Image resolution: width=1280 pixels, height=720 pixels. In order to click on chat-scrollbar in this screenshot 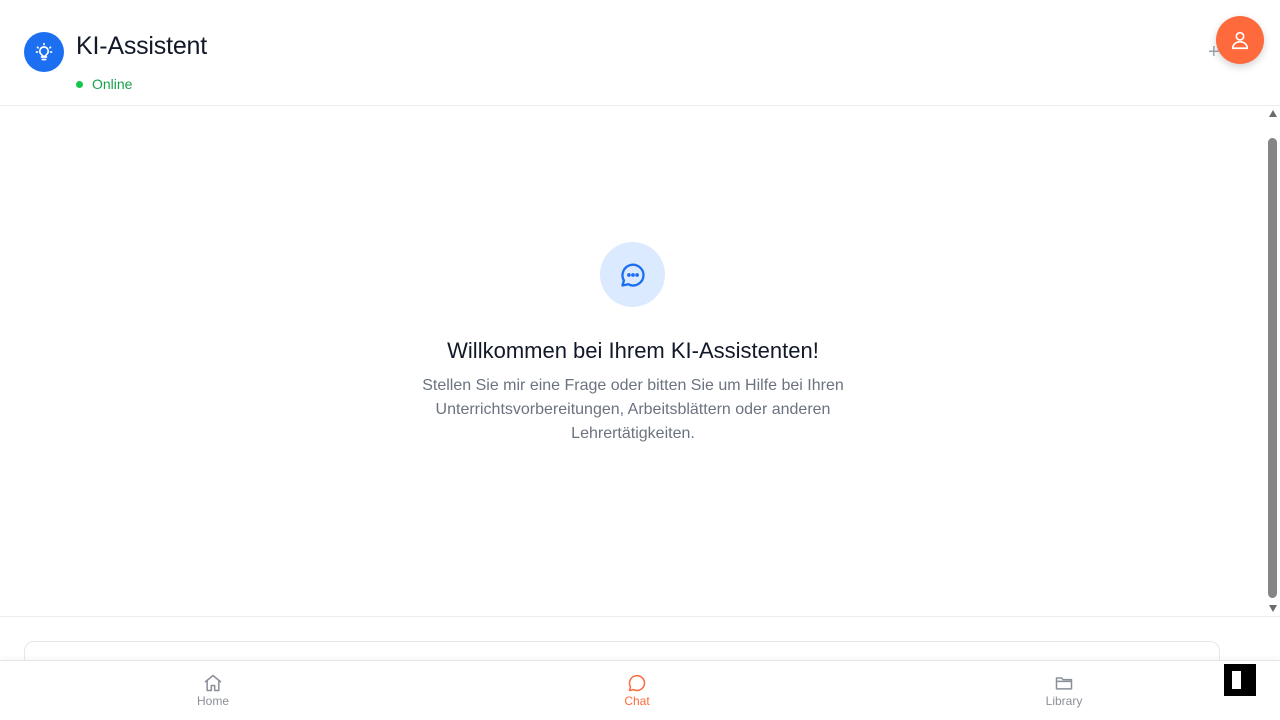, I will do `click(1273, 361)`.